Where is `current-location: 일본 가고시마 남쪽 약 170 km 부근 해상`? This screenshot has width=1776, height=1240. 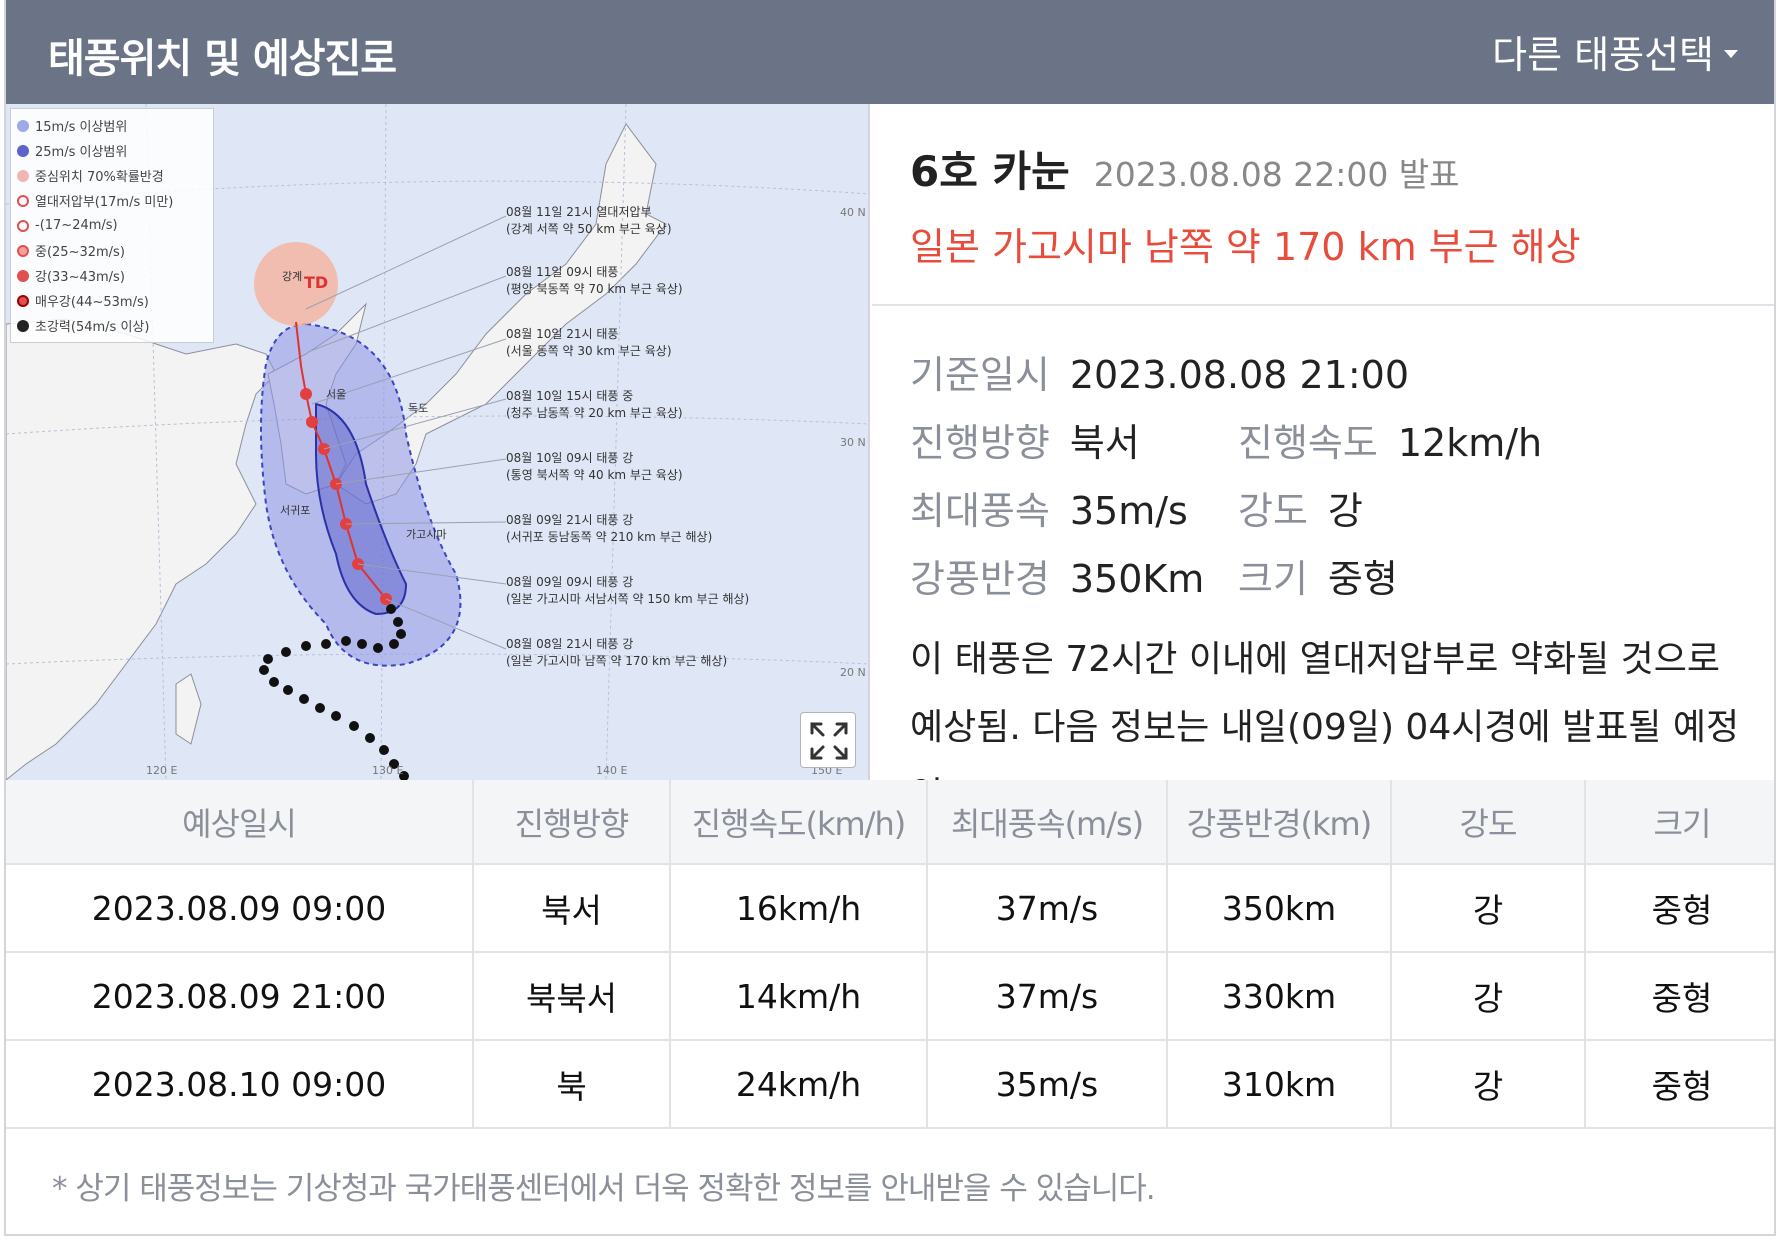
current-location: 일본 가고시마 남쪽 약 170 km 부근 해상 is located at coordinates (1245, 247).